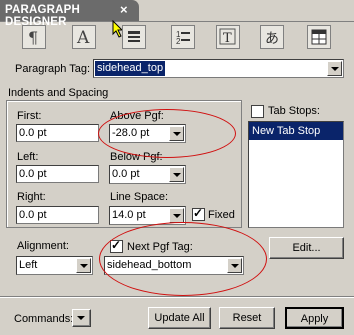 Image resolution: width=354 pixels, height=335 pixels. I want to click on tab-stops-list: New Tab Stop, so click(296, 174).